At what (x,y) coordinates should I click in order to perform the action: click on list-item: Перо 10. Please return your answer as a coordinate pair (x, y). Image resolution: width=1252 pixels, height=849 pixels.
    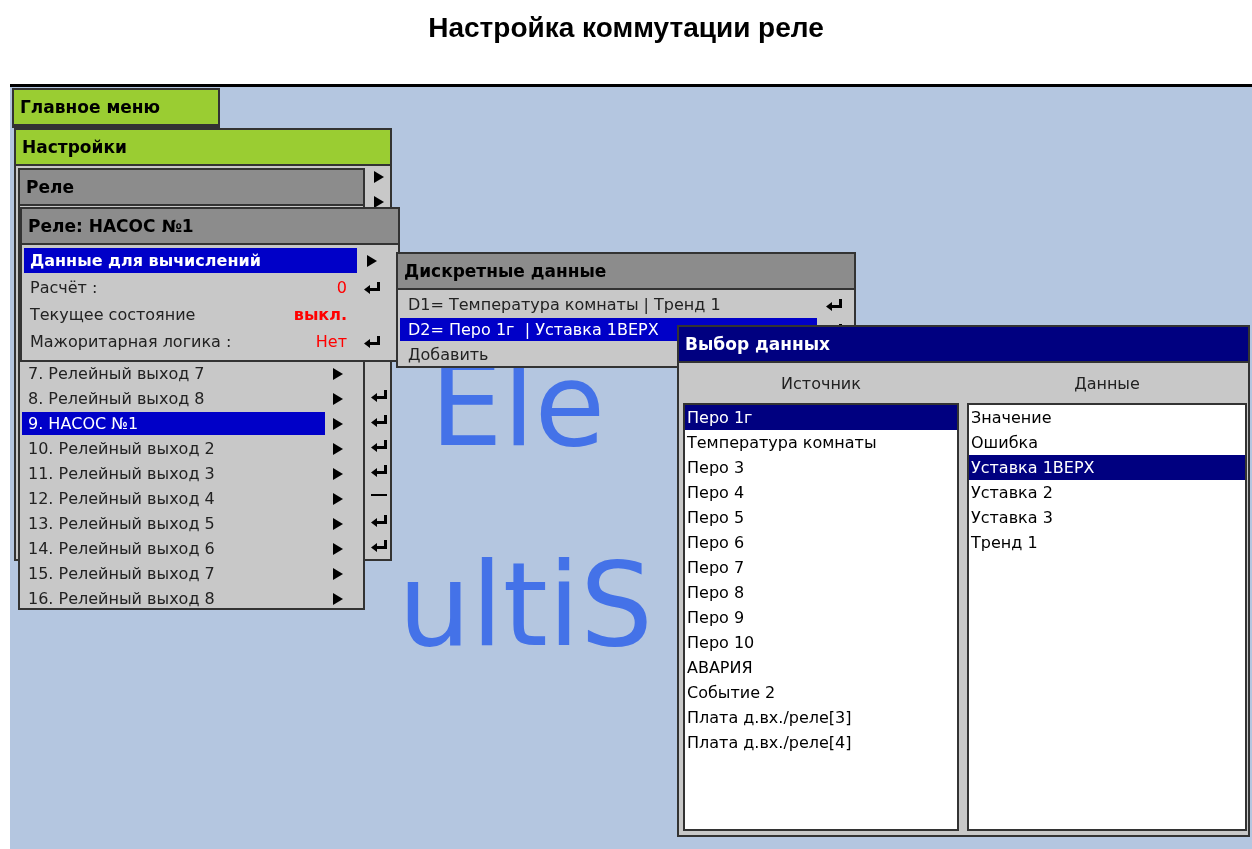
    Looking at the image, I should click on (821, 642).